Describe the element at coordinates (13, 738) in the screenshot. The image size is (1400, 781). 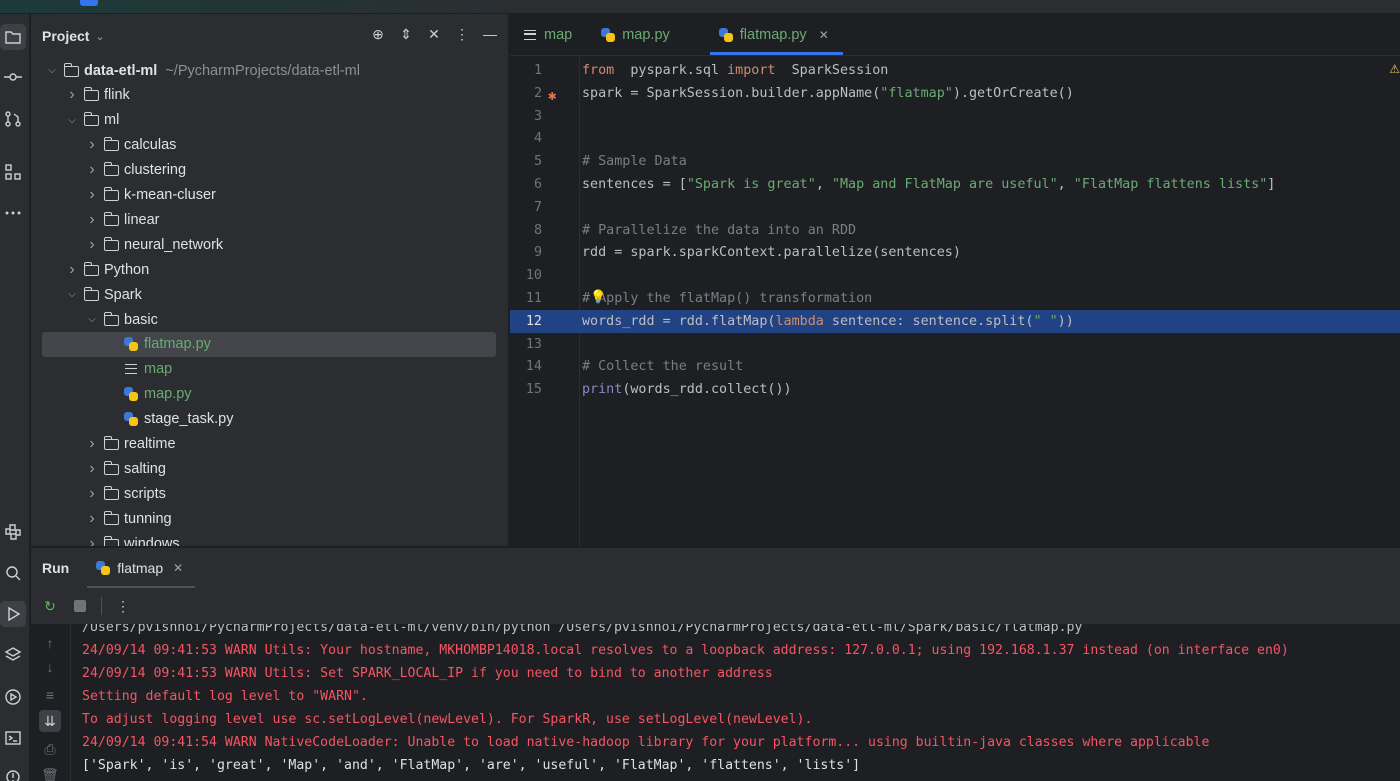
I see `terminal-icon` at that location.